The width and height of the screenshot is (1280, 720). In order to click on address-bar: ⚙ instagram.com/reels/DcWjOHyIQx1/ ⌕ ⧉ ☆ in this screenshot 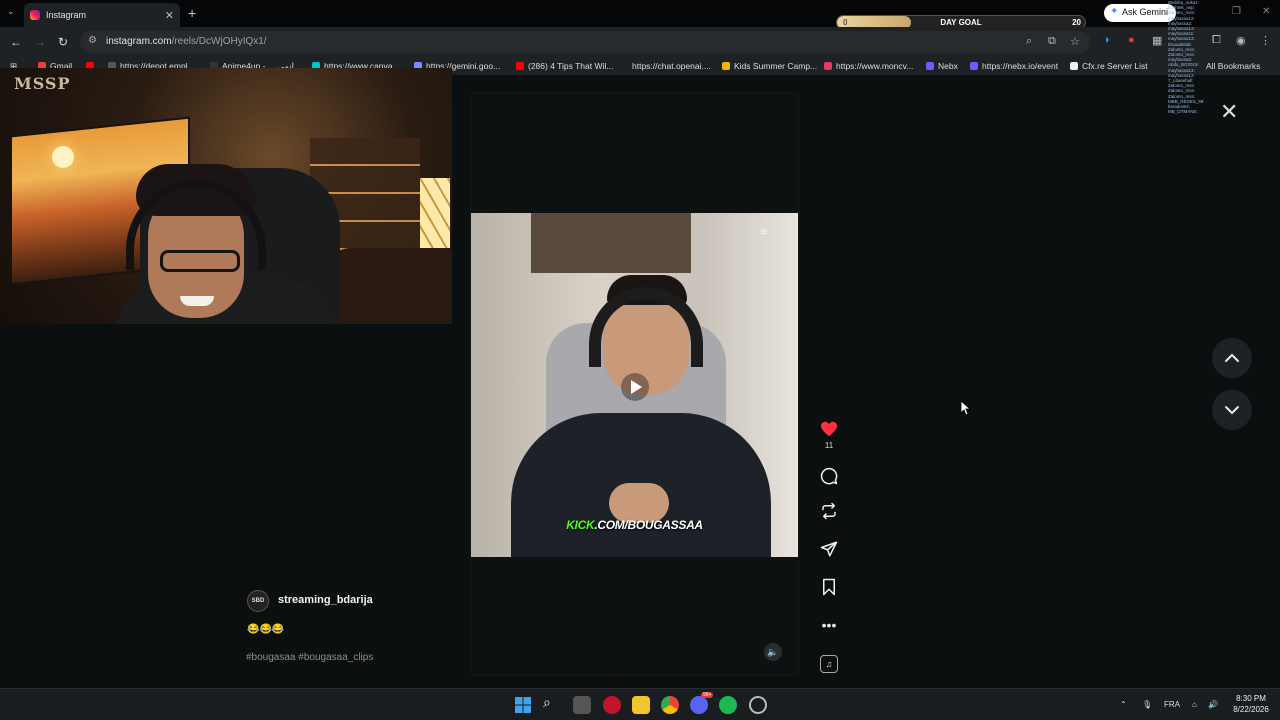, I will do `click(585, 42)`.